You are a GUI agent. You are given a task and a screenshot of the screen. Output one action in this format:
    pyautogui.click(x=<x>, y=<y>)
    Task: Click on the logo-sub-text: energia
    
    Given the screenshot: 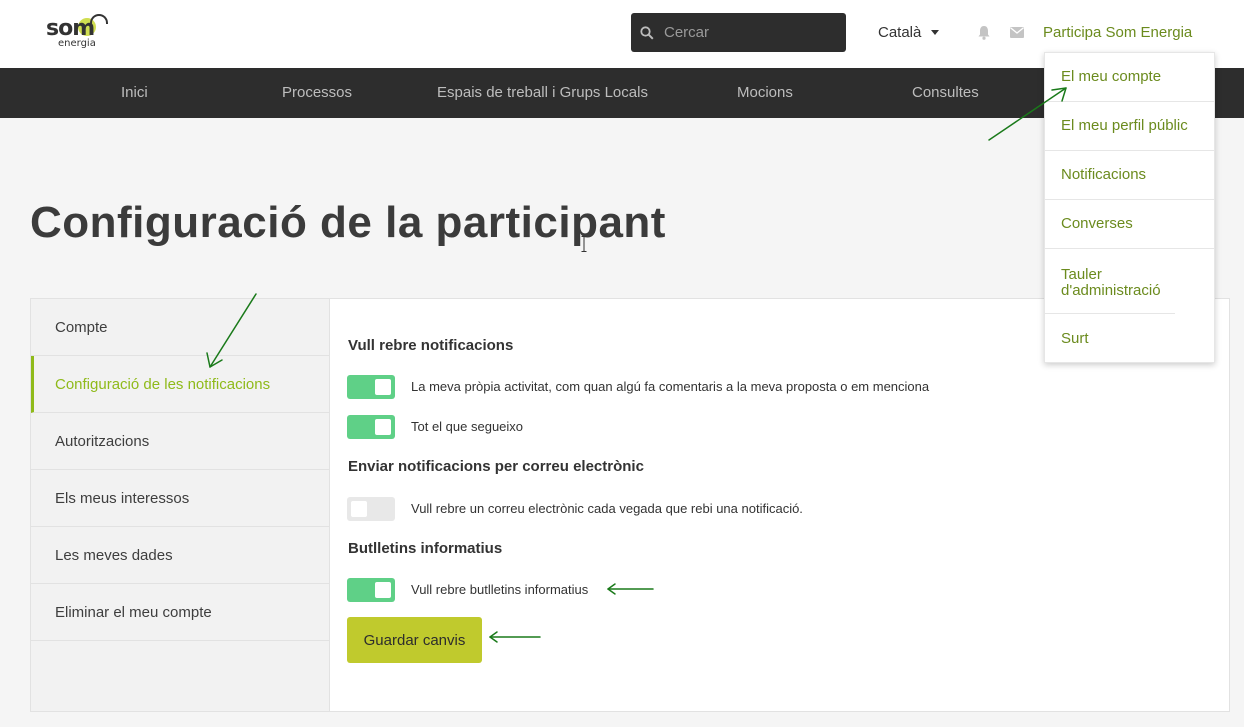 What is the action you would take?
    pyautogui.click(x=77, y=43)
    